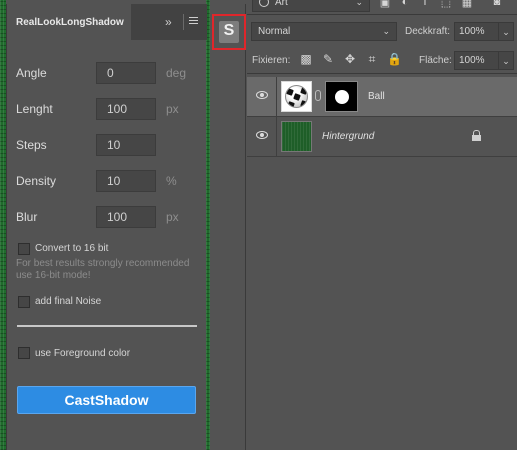 The height and width of the screenshot is (450, 517). I want to click on extension-panel-header: RealLookLongShadow », so click(107, 22).